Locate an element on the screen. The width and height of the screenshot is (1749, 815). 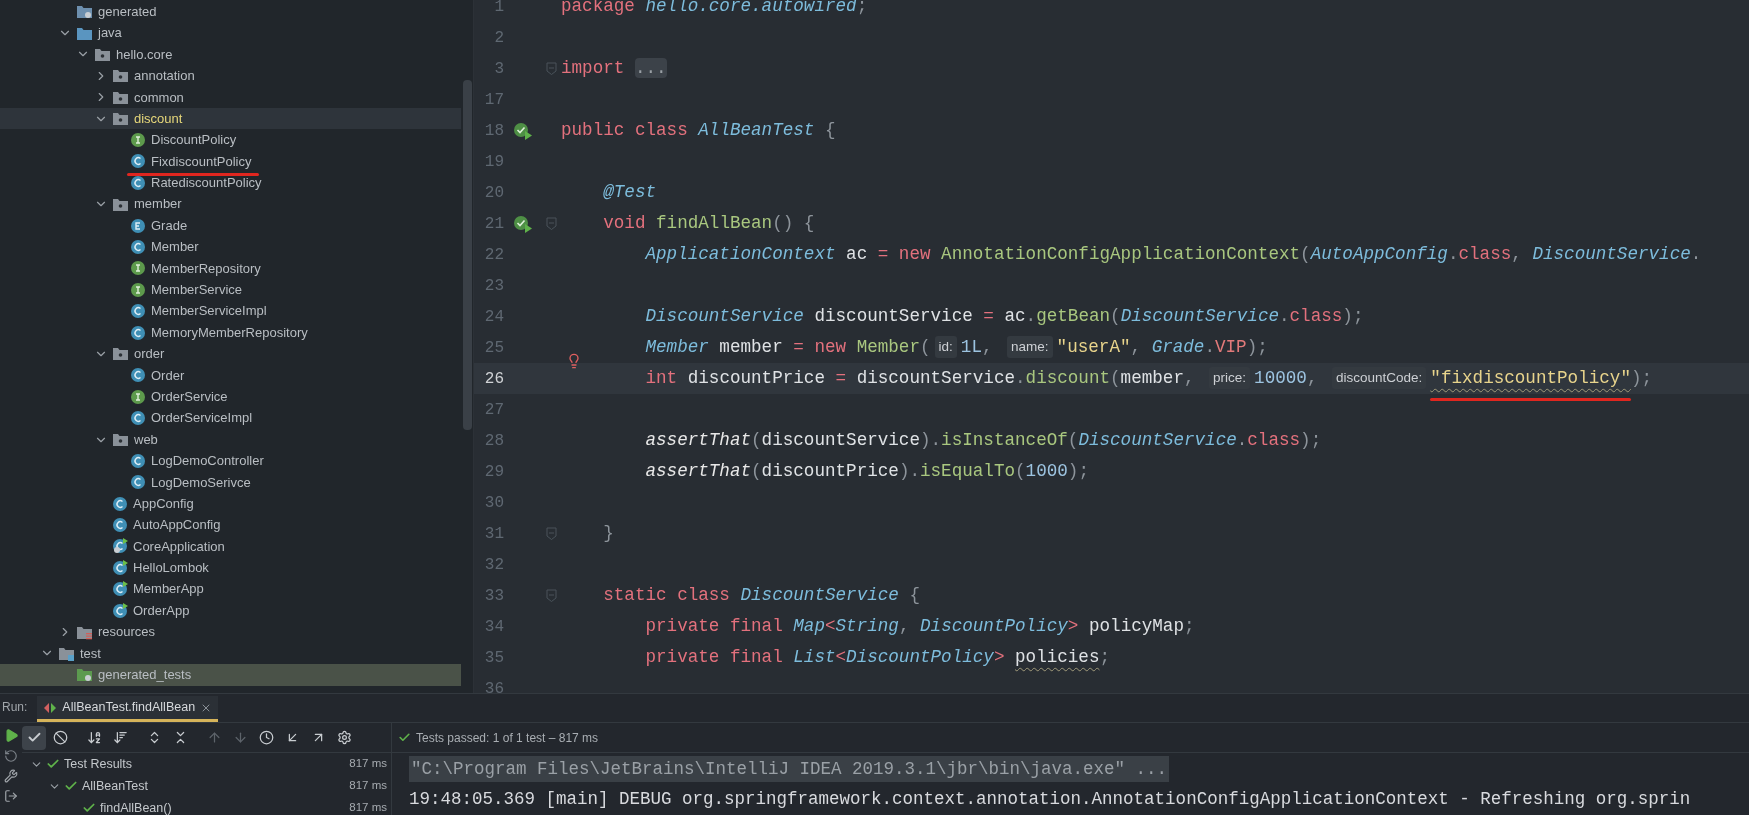
tree-item: annotation is located at coordinates (230, 76).